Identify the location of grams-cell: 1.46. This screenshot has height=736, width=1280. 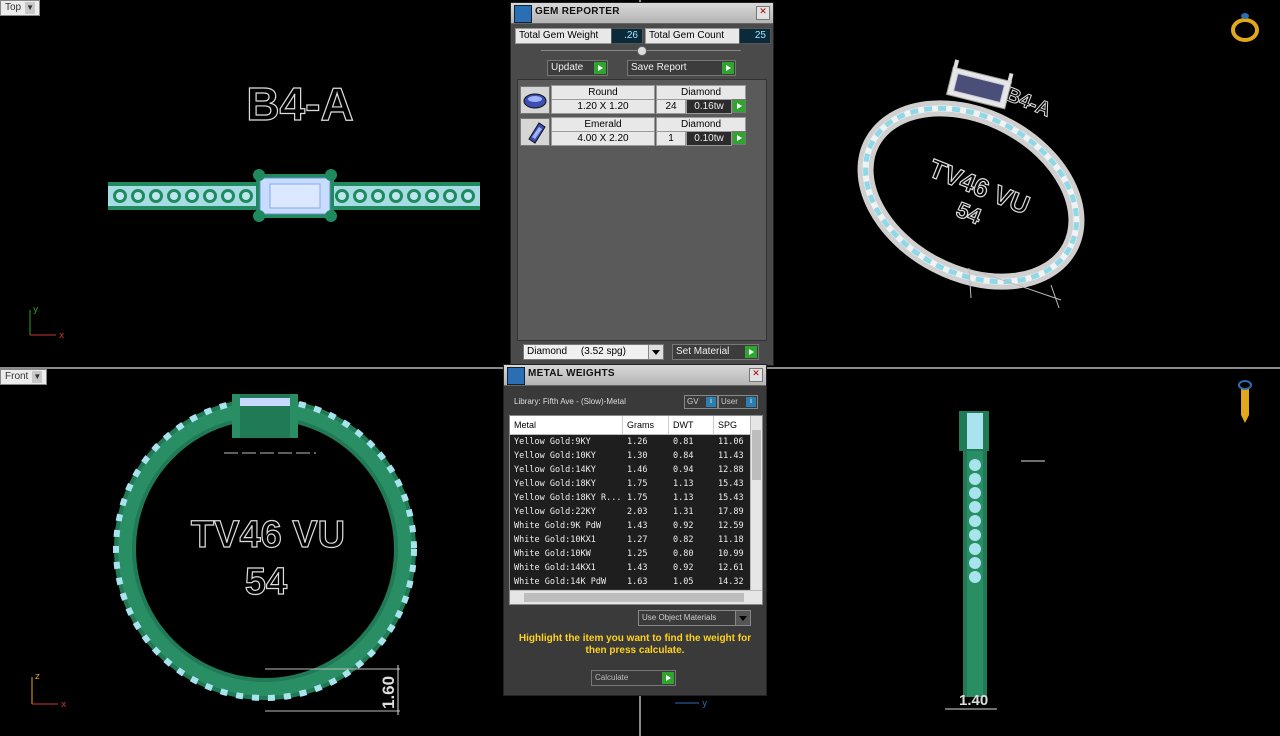
(637, 470).